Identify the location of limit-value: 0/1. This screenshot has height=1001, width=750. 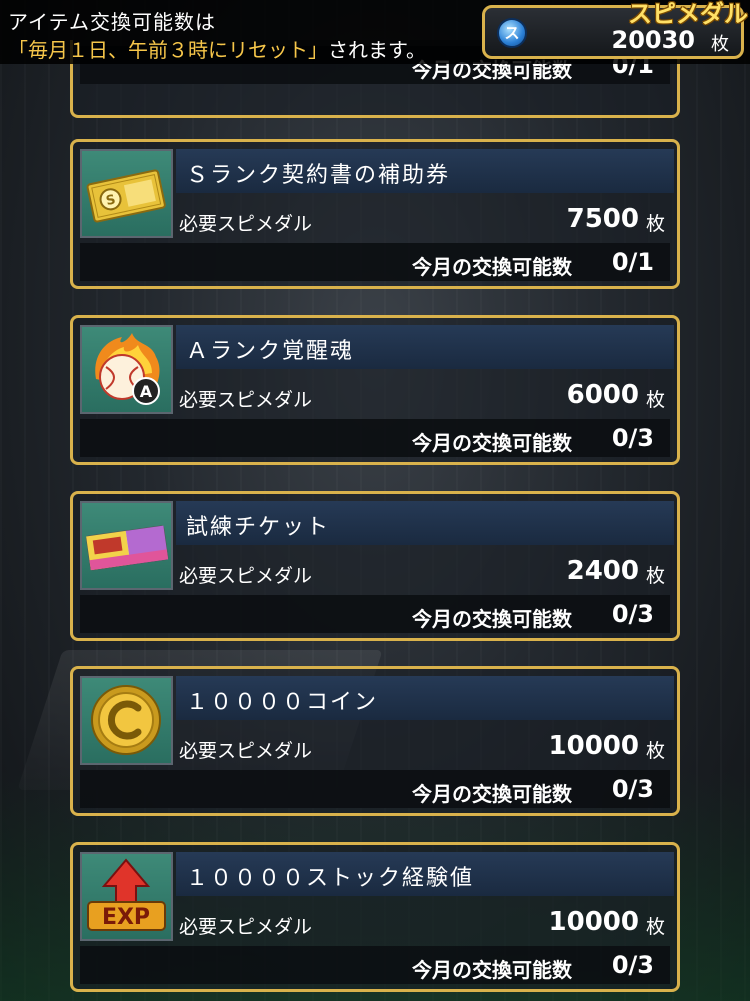
(632, 262).